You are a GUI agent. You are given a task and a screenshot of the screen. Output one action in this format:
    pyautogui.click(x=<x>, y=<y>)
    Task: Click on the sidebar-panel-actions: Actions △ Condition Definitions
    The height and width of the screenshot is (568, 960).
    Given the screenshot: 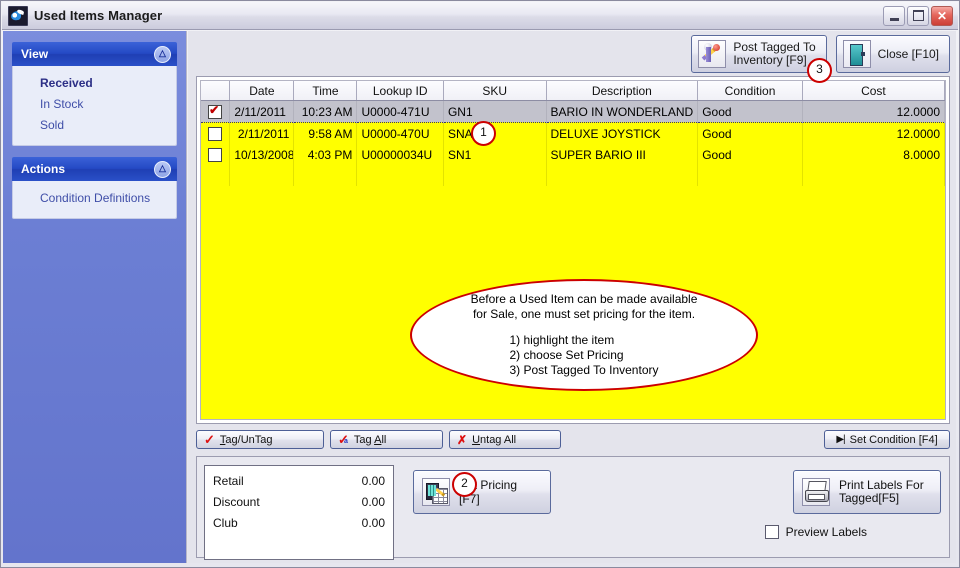 What is the action you would take?
    pyautogui.click(x=94, y=188)
    